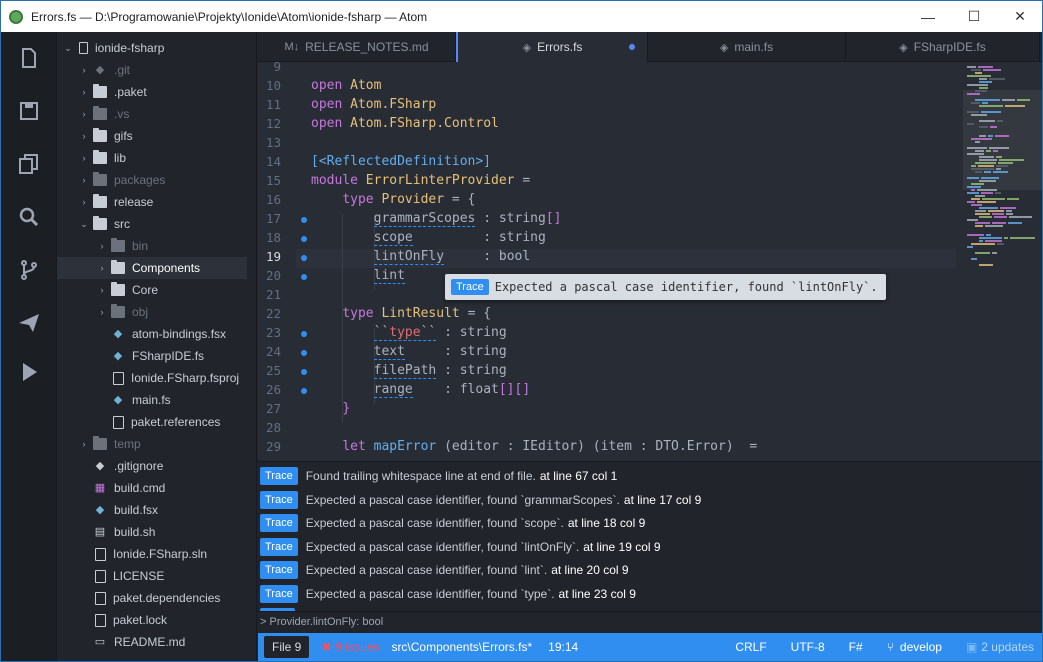  I want to click on send-icon, so click(29, 323).